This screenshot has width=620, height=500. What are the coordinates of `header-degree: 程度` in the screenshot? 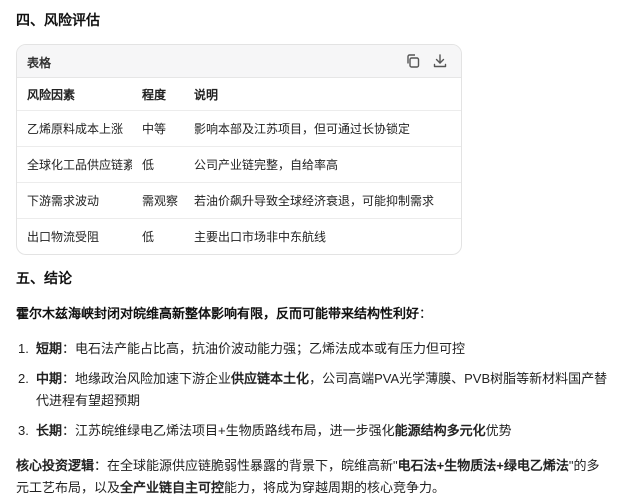 It's located at (158, 94).